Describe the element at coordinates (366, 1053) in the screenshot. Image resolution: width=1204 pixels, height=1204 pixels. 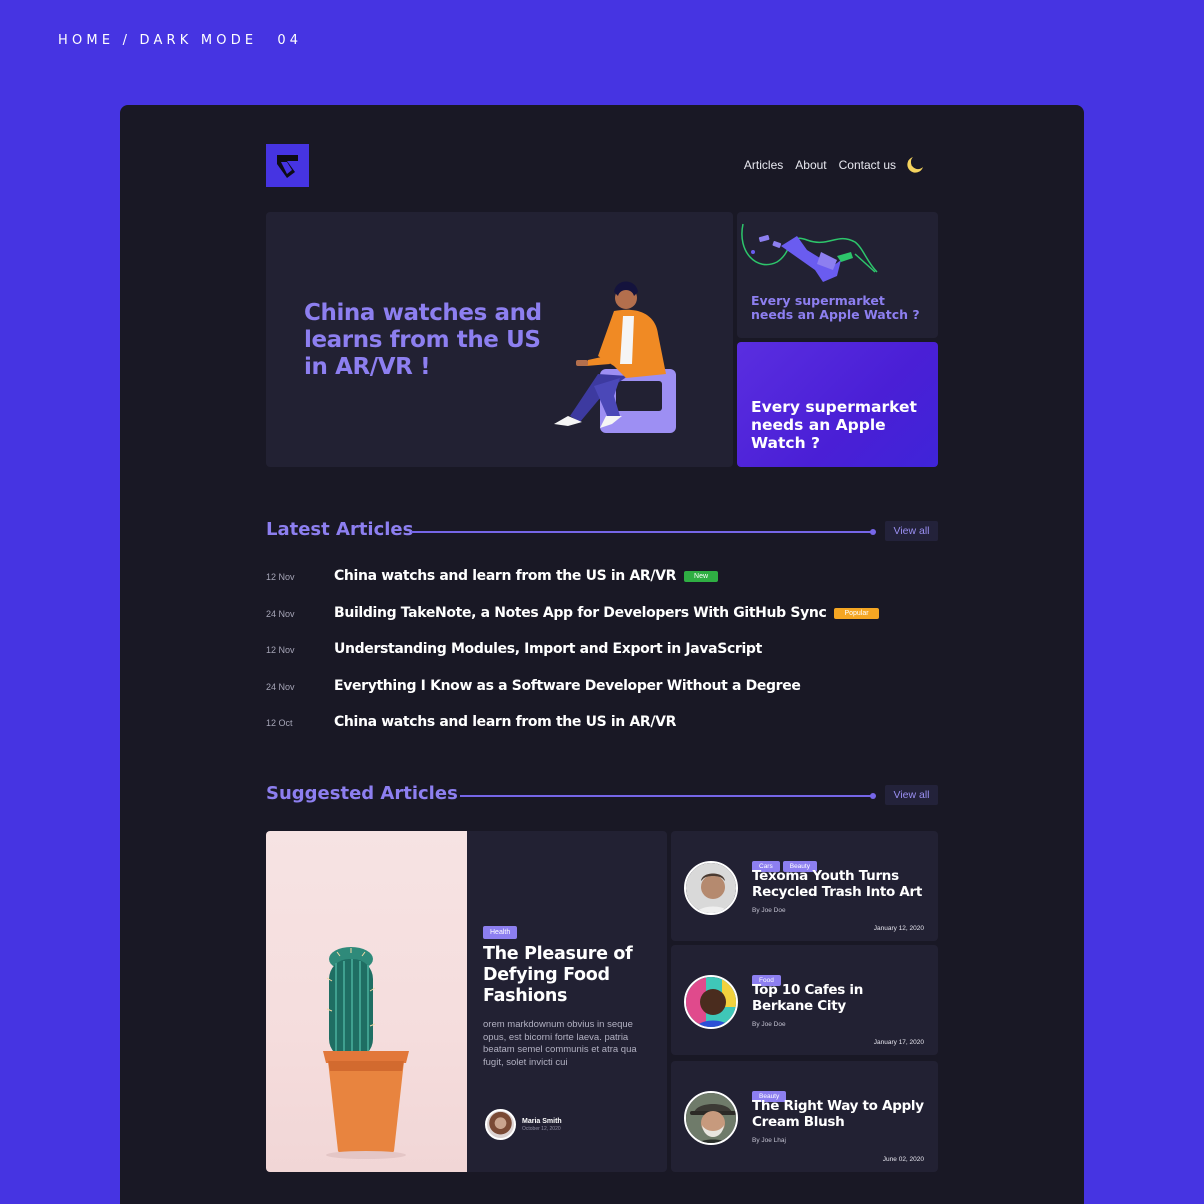
I see `cactus-image` at that location.